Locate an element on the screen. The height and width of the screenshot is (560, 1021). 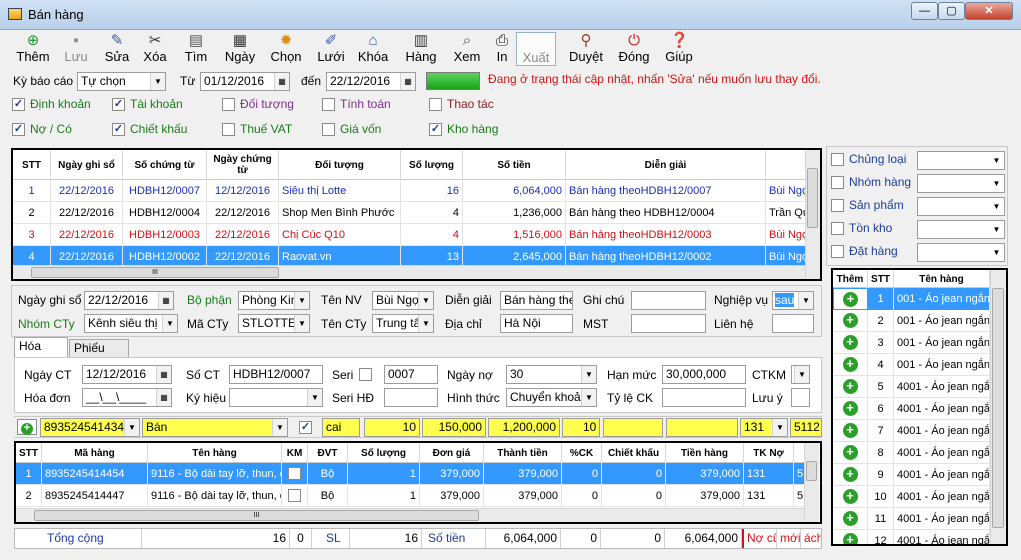
detail-col-header: Tiền hàng is located at coordinates (705, 453).